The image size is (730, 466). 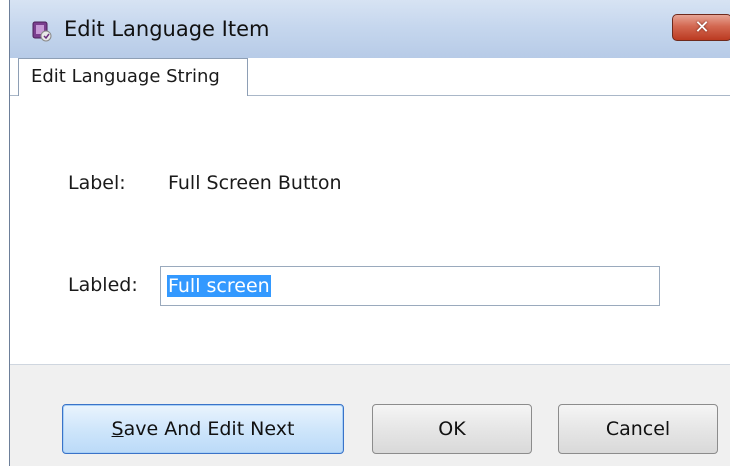 What do you see at coordinates (42, 31) in the screenshot?
I see `app-icon` at bounding box center [42, 31].